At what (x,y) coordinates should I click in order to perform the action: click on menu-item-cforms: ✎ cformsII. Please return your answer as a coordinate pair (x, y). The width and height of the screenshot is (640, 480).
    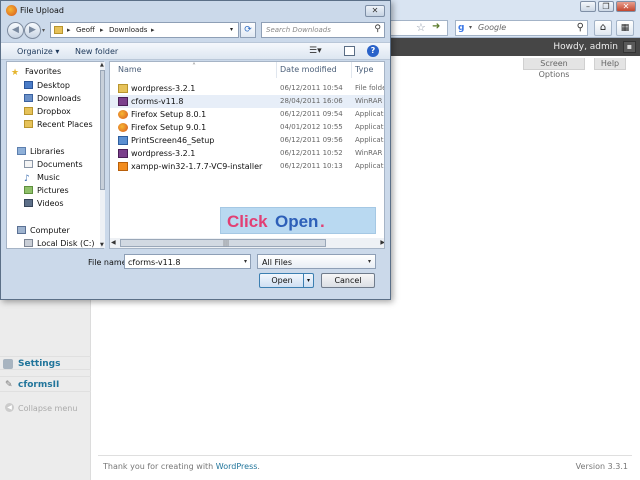
    Looking at the image, I should click on (45, 384).